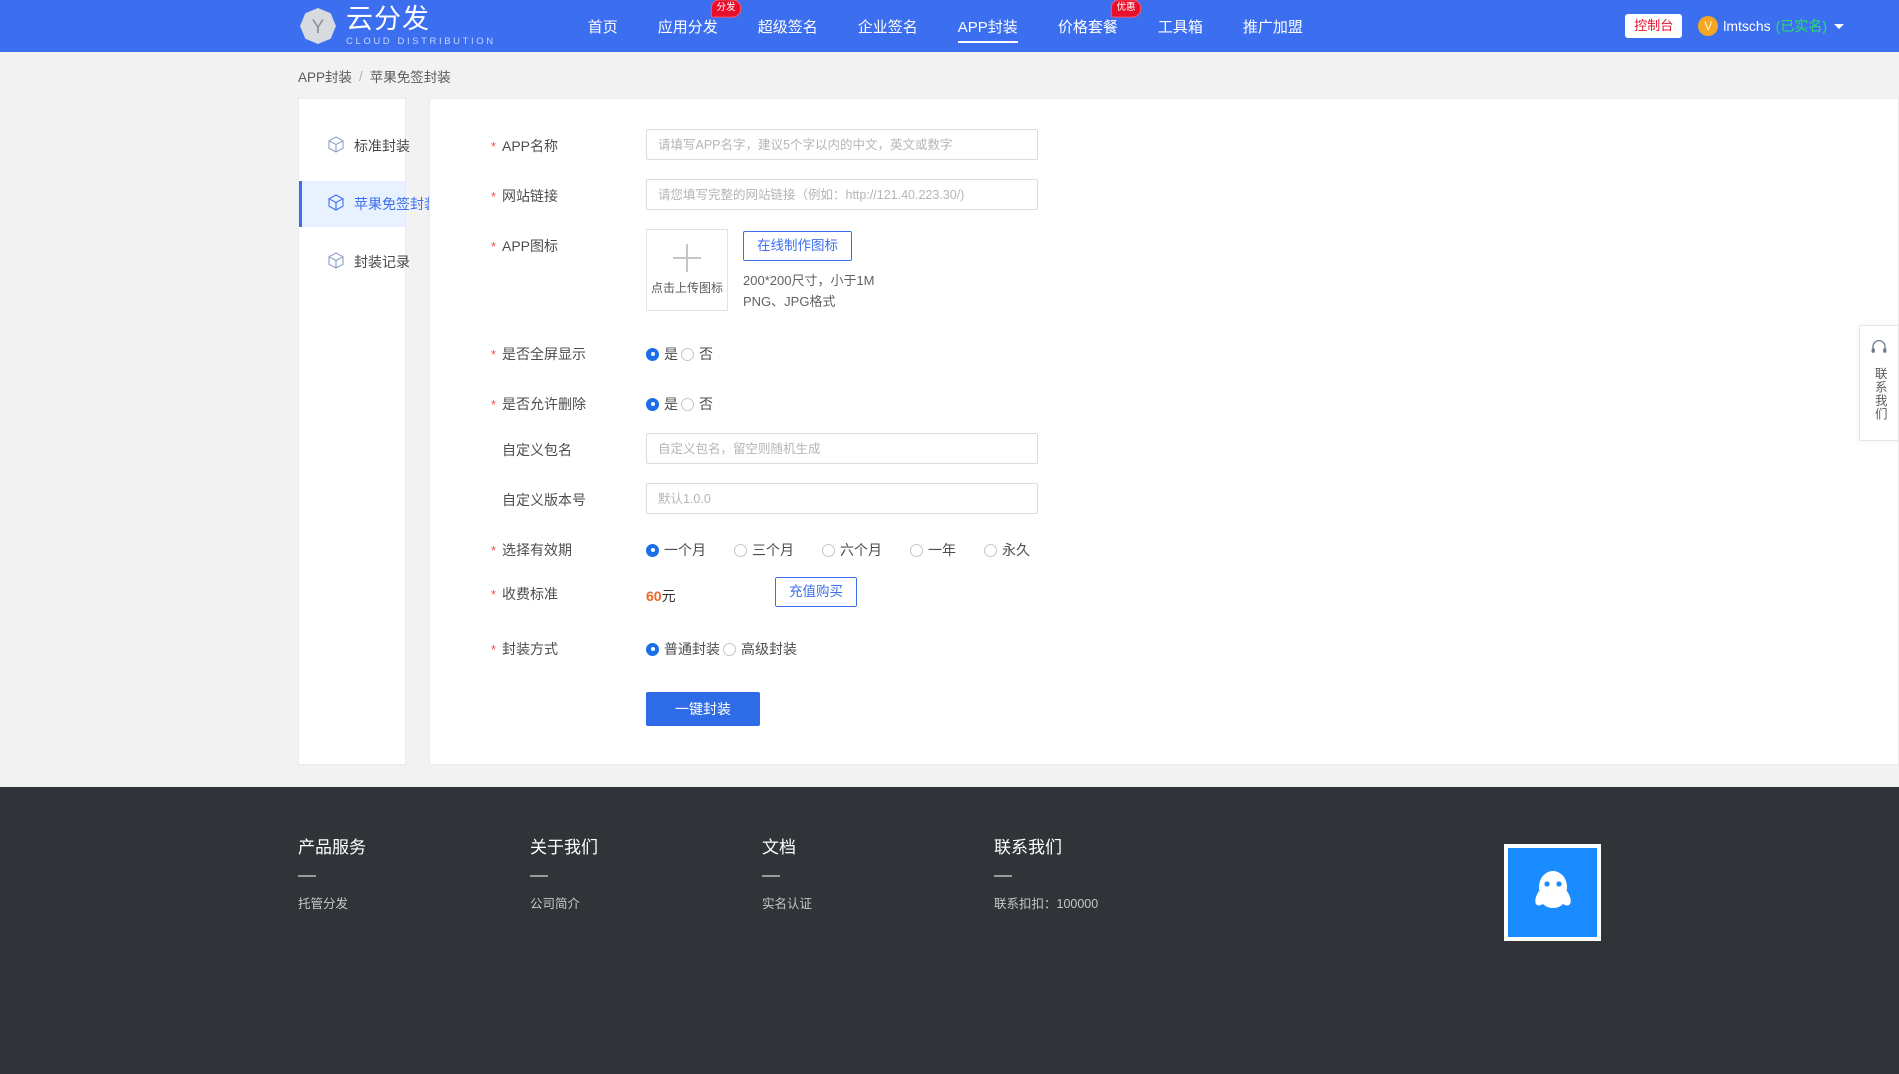  Describe the element at coordinates (773, 550) in the screenshot. I see `radio-label: 三个月` at that location.